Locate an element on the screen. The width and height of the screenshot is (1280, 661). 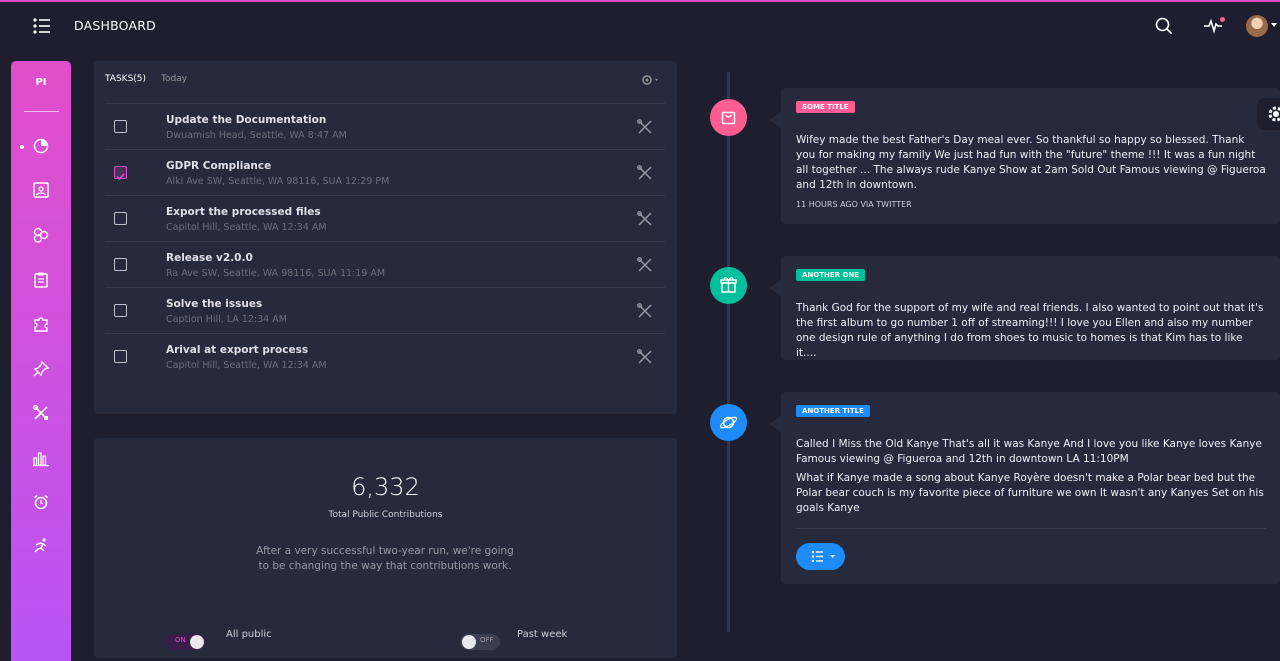
timeline-tag: ANOTHER TITLE is located at coordinates (833, 411).